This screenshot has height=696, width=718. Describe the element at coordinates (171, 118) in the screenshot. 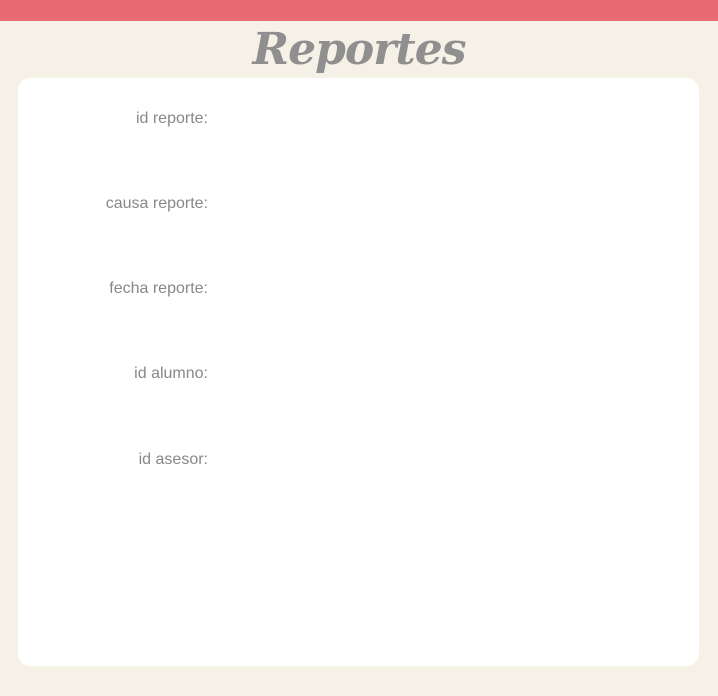

I see `field-label-id-reporte: id reporte:` at that location.